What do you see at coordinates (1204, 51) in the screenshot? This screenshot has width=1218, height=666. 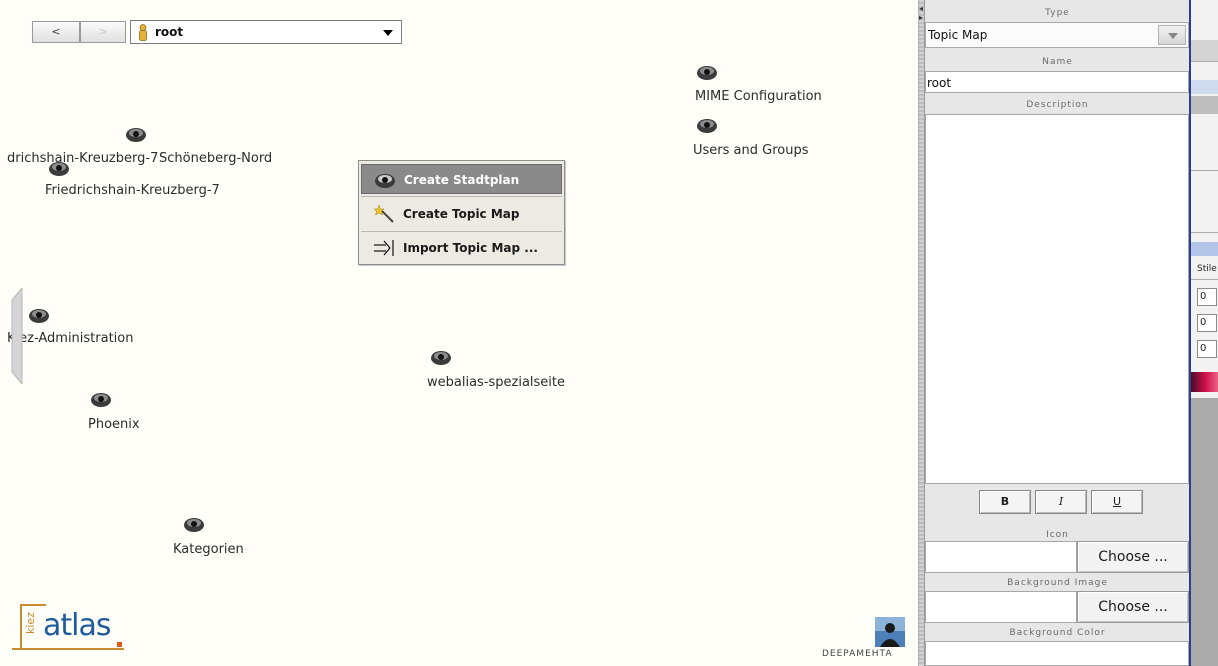 I see `window-toolbar-strip` at bounding box center [1204, 51].